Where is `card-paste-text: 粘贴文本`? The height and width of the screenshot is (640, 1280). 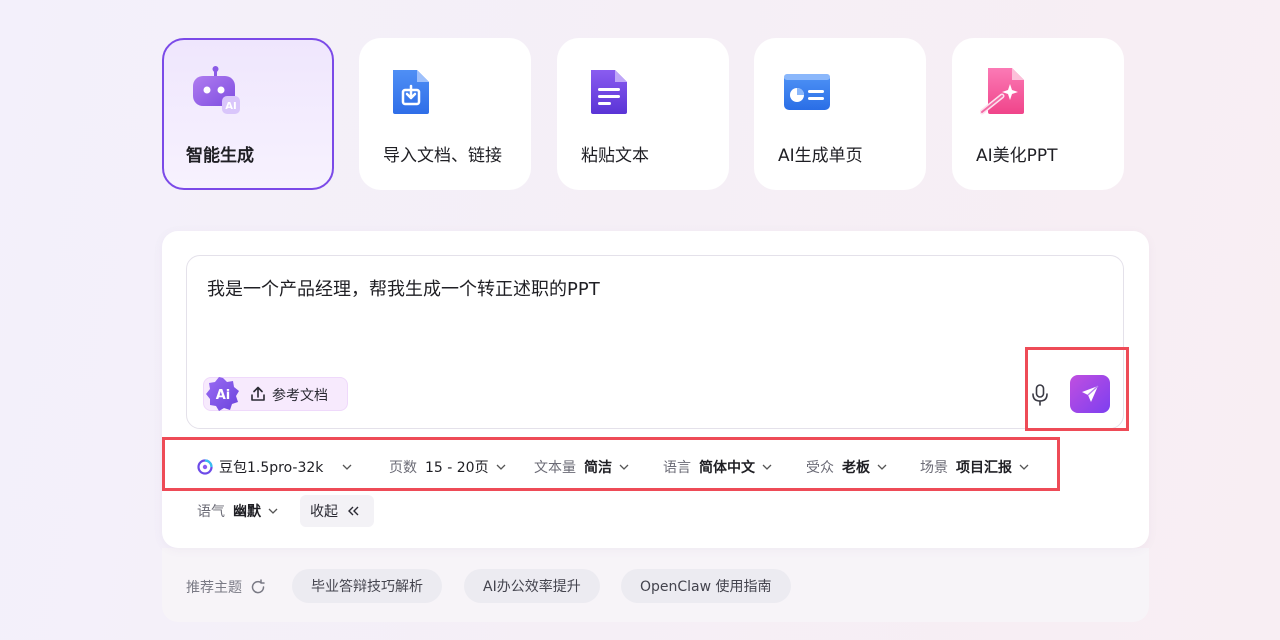
card-paste-text: 粘贴文本 is located at coordinates (643, 114).